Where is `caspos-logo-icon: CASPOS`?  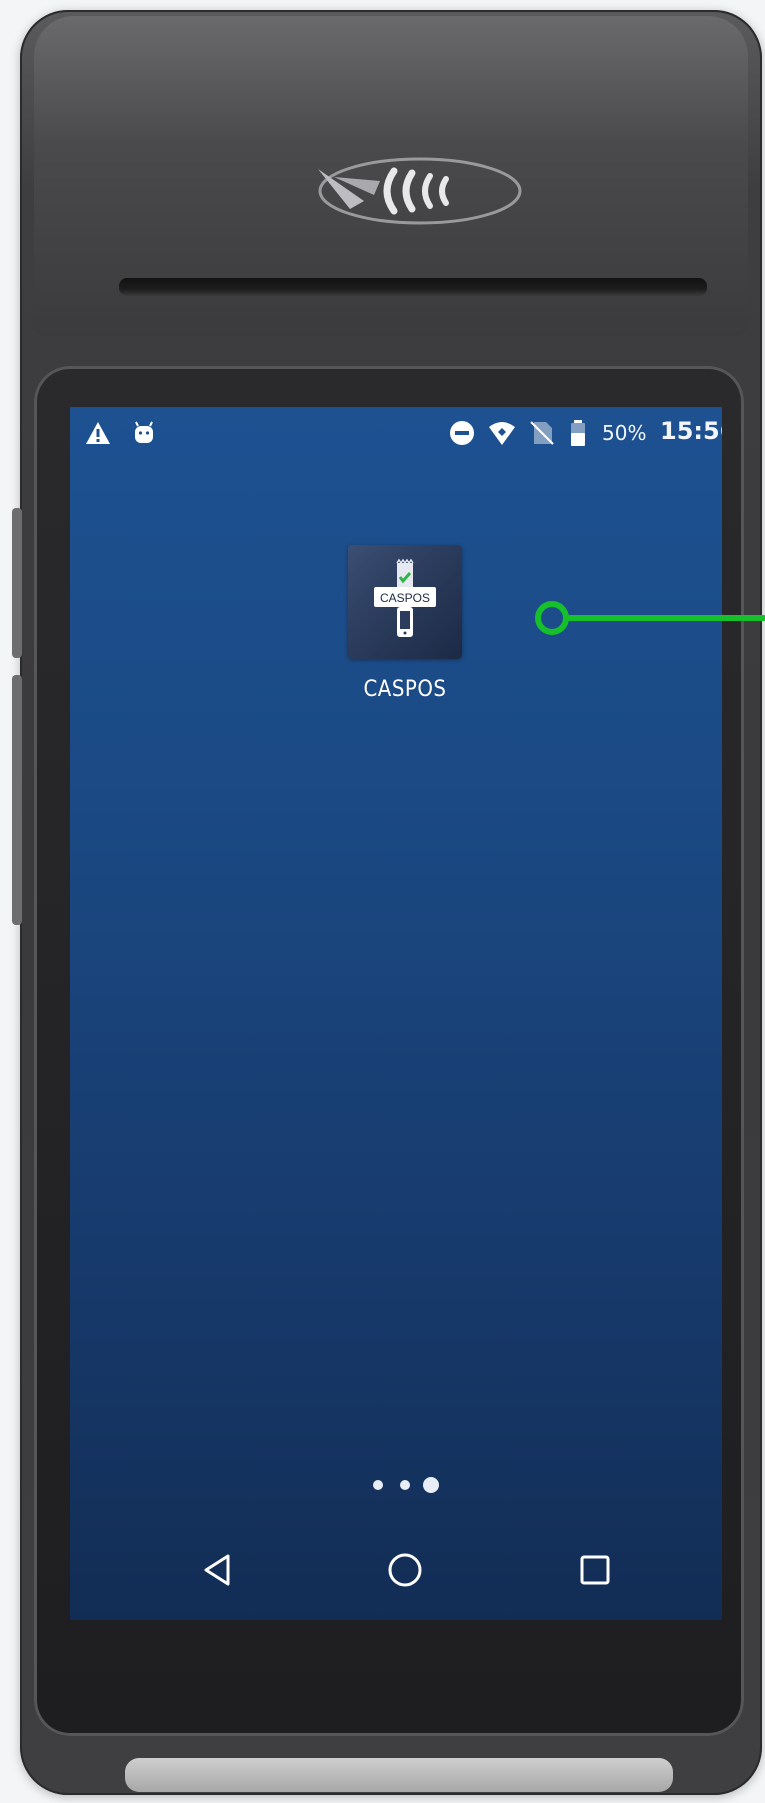 caspos-logo-icon: CASPOS is located at coordinates (405, 597).